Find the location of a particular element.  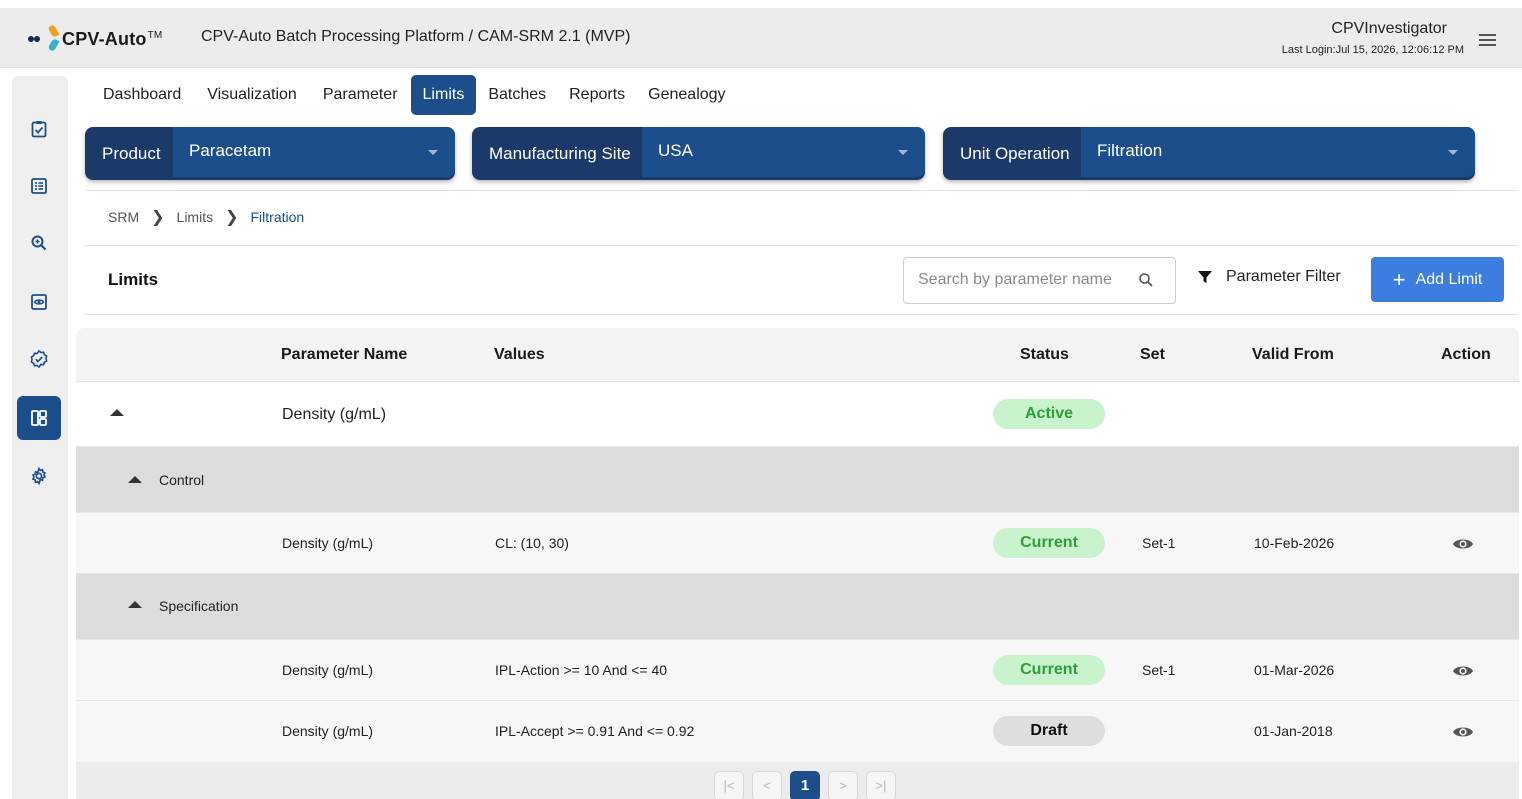

logo-dots-icon is located at coordinates (37, 39).